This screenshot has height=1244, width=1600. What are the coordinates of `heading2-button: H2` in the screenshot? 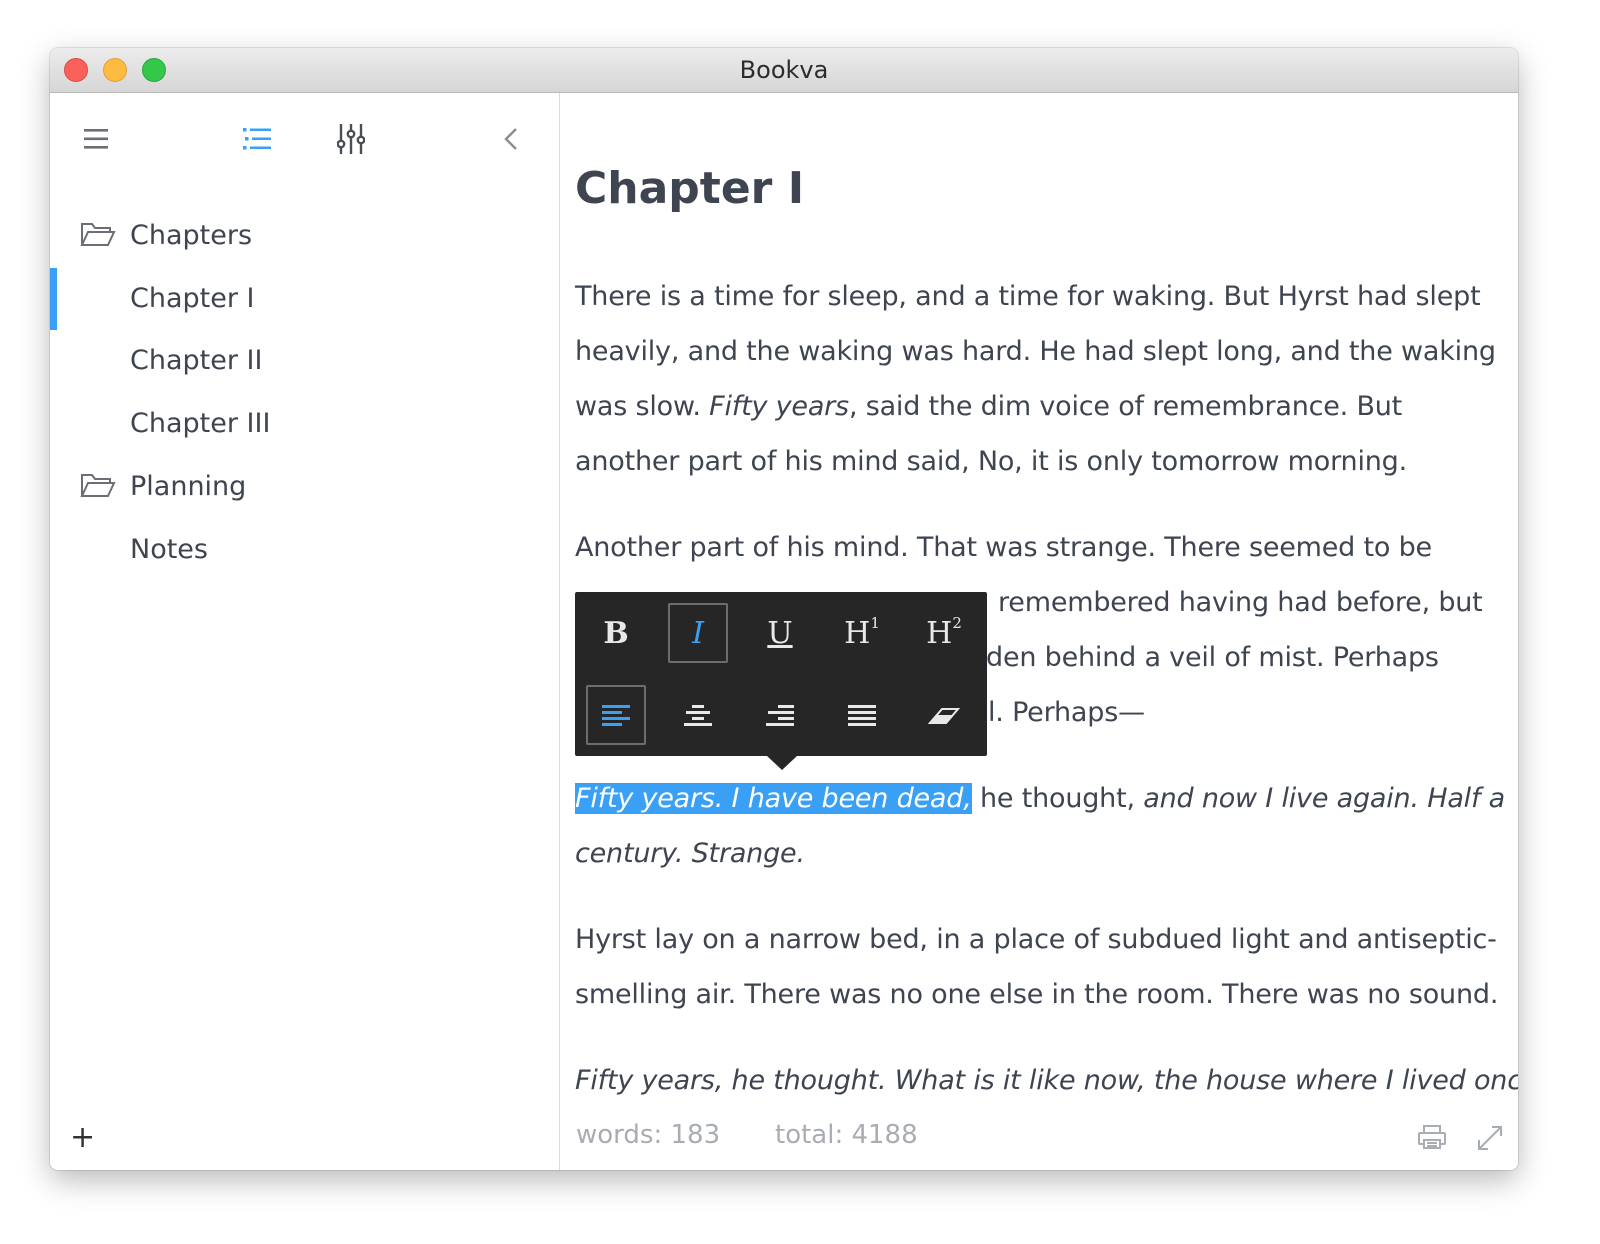 It's located at (944, 633).